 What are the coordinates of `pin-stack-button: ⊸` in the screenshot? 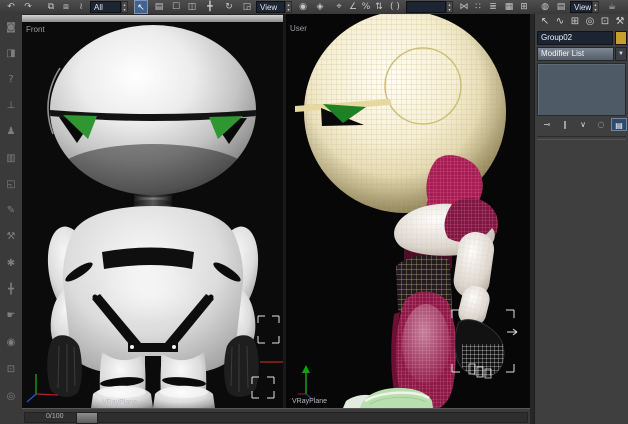 It's located at (547, 124).